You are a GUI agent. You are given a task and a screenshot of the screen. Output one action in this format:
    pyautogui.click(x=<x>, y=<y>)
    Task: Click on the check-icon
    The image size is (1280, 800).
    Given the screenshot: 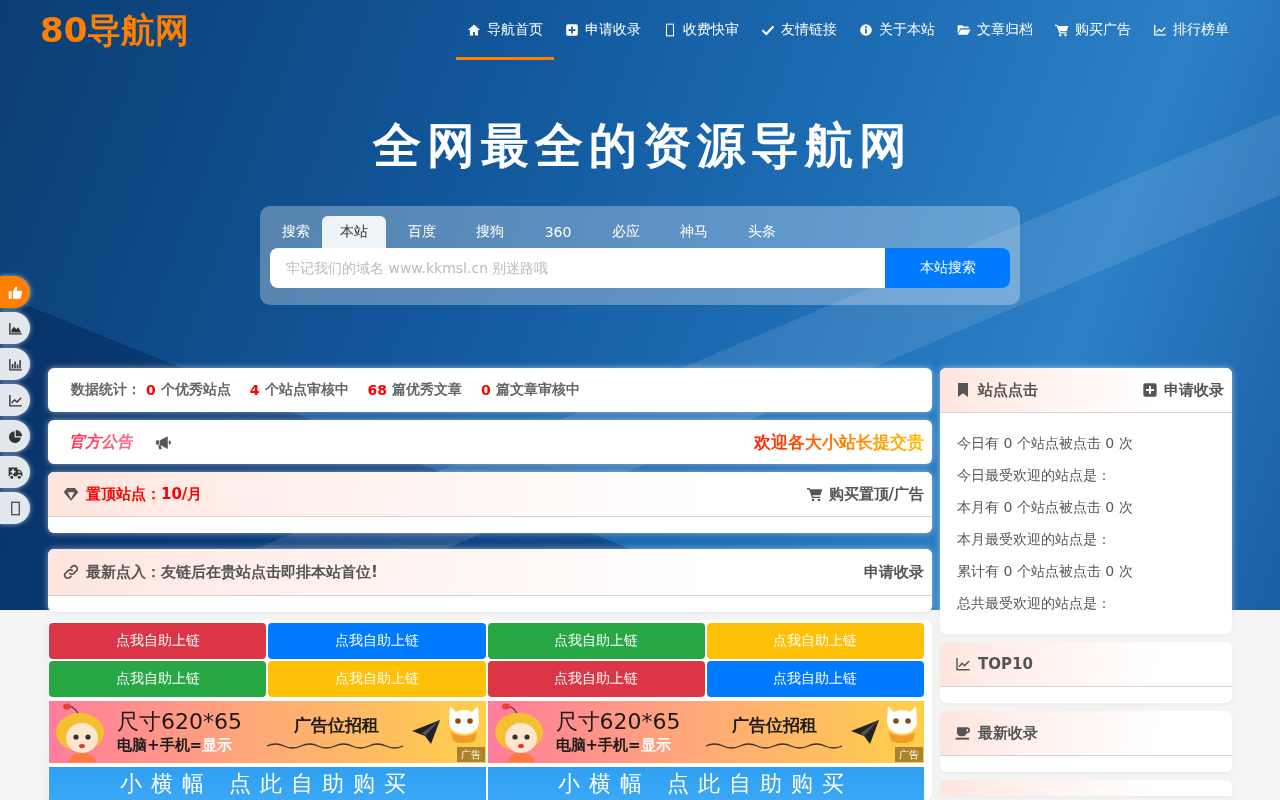 What is the action you would take?
    pyautogui.click(x=768, y=30)
    